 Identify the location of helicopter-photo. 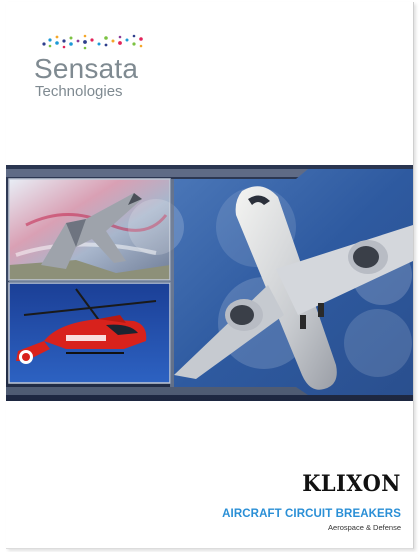
(89, 333).